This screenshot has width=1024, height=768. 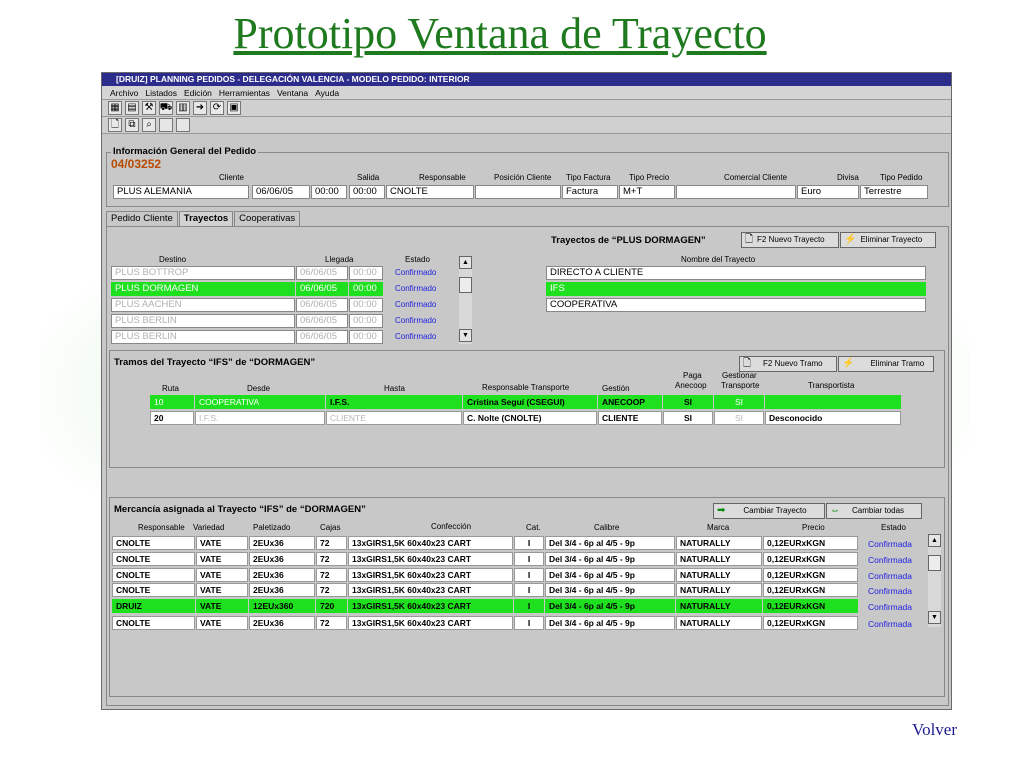 What do you see at coordinates (530, 402) in the screenshot?
I see `tramo-responsable: Cristina Seguí (CSEGUI)` at bounding box center [530, 402].